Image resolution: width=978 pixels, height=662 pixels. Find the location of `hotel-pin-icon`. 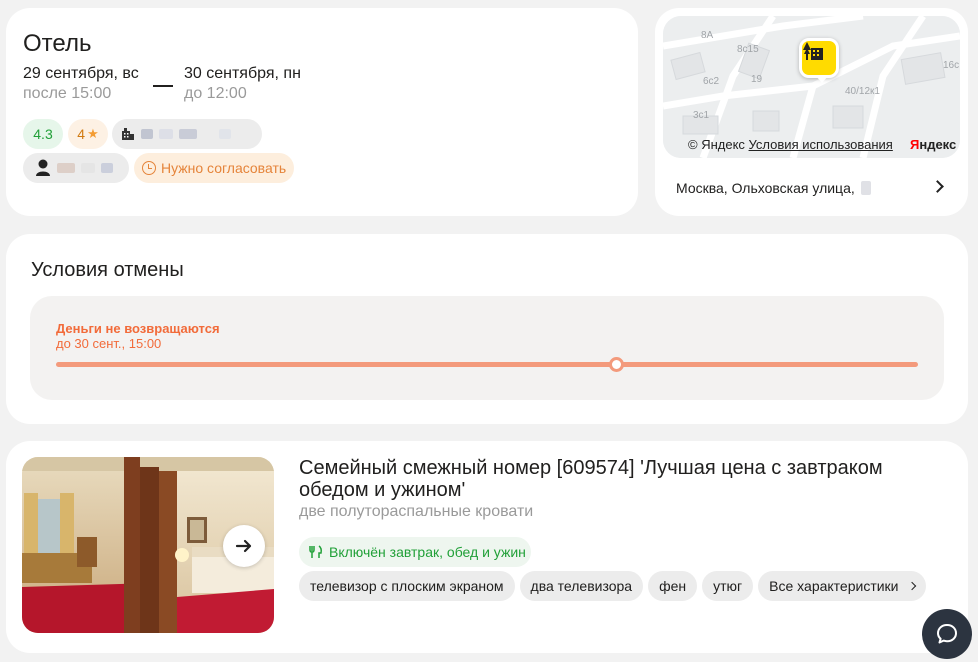

hotel-pin-icon is located at coordinates (813, 51).